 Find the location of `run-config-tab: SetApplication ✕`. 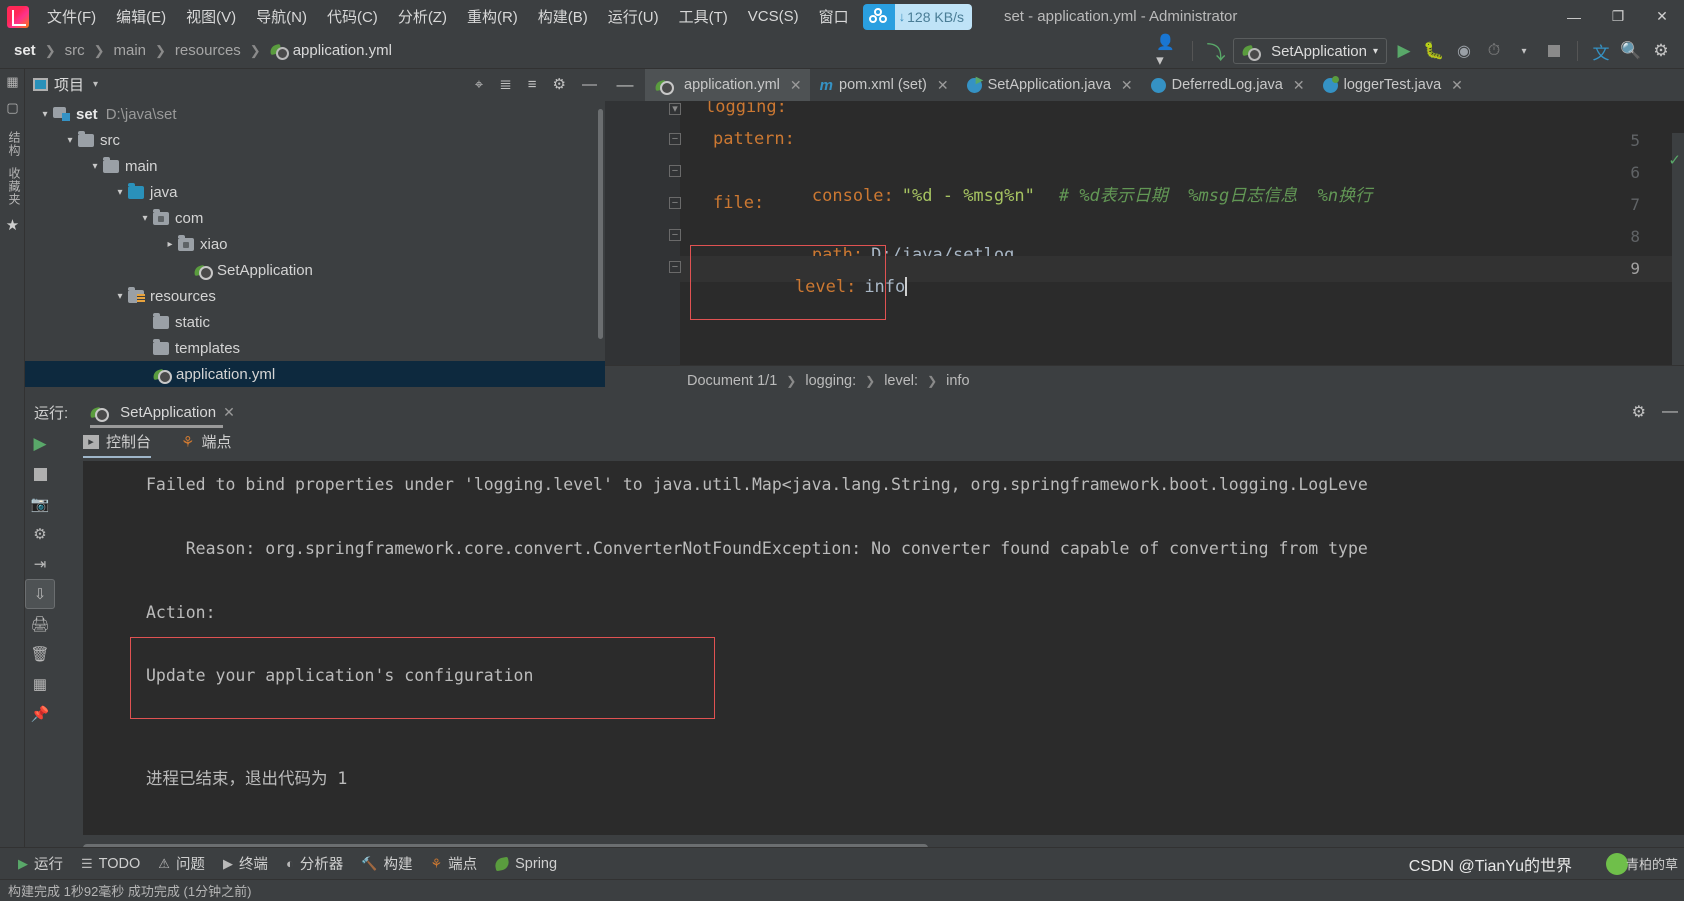

run-config-tab: SetApplication ✕ is located at coordinates (162, 416).